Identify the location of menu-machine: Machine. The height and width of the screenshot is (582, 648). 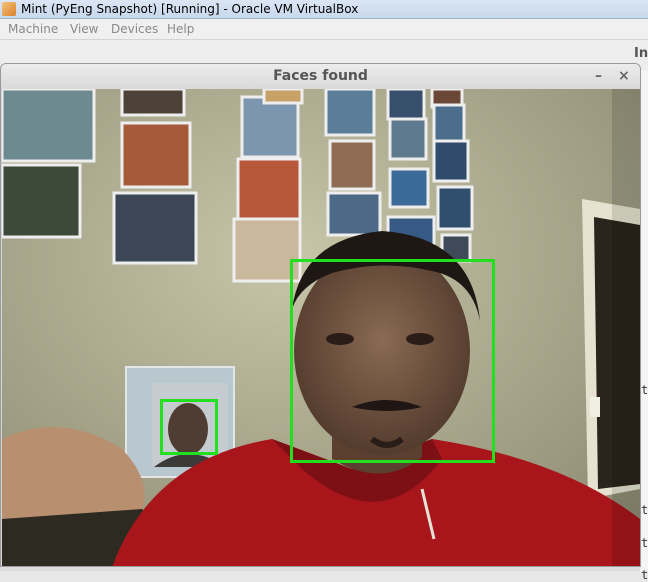
(33, 29).